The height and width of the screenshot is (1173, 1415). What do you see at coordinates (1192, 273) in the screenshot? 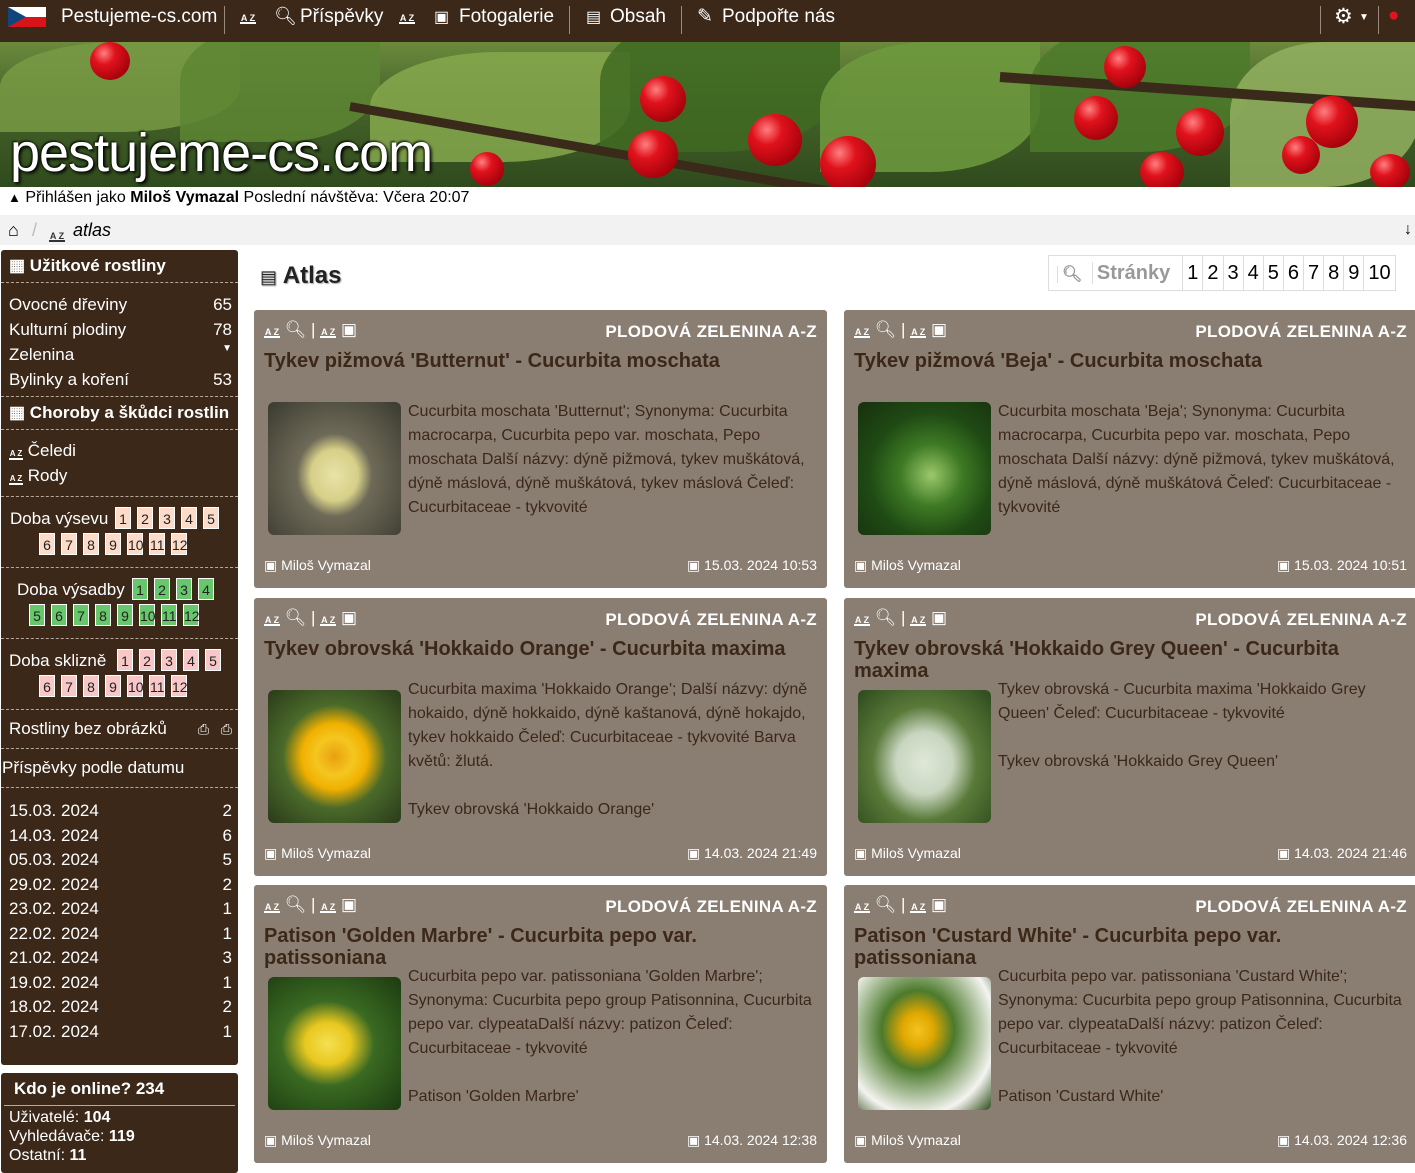
I see `page-1-link: 1` at bounding box center [1192, 273].